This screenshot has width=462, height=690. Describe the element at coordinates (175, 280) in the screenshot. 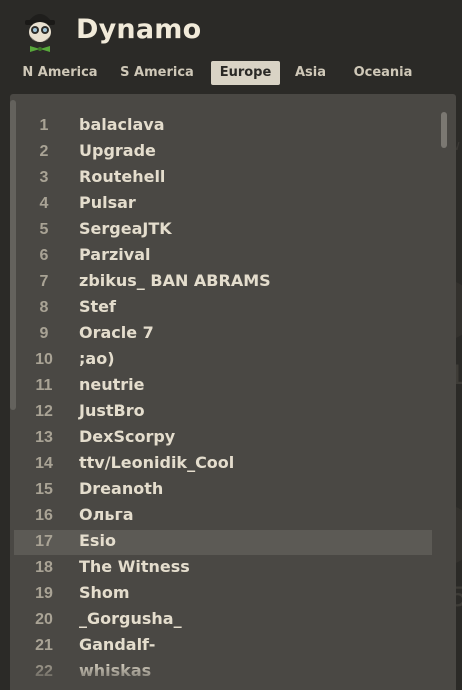

I see `player-name: zbikus_ BAN ABRAMS` at that location.